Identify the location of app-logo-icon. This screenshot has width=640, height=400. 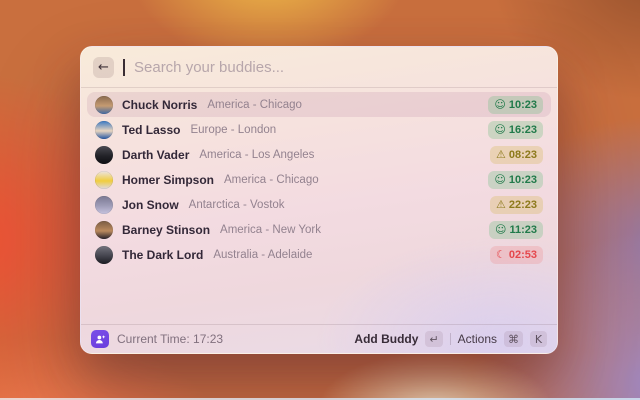
(100, 339).